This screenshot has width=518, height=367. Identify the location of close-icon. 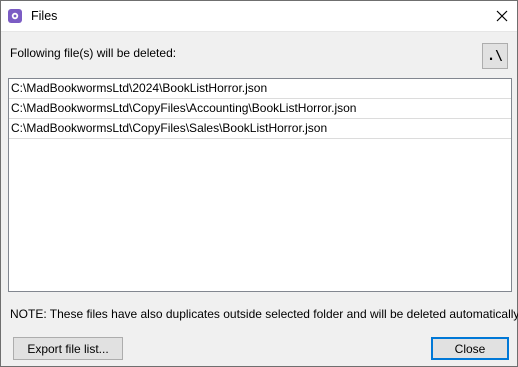
(502, 16).